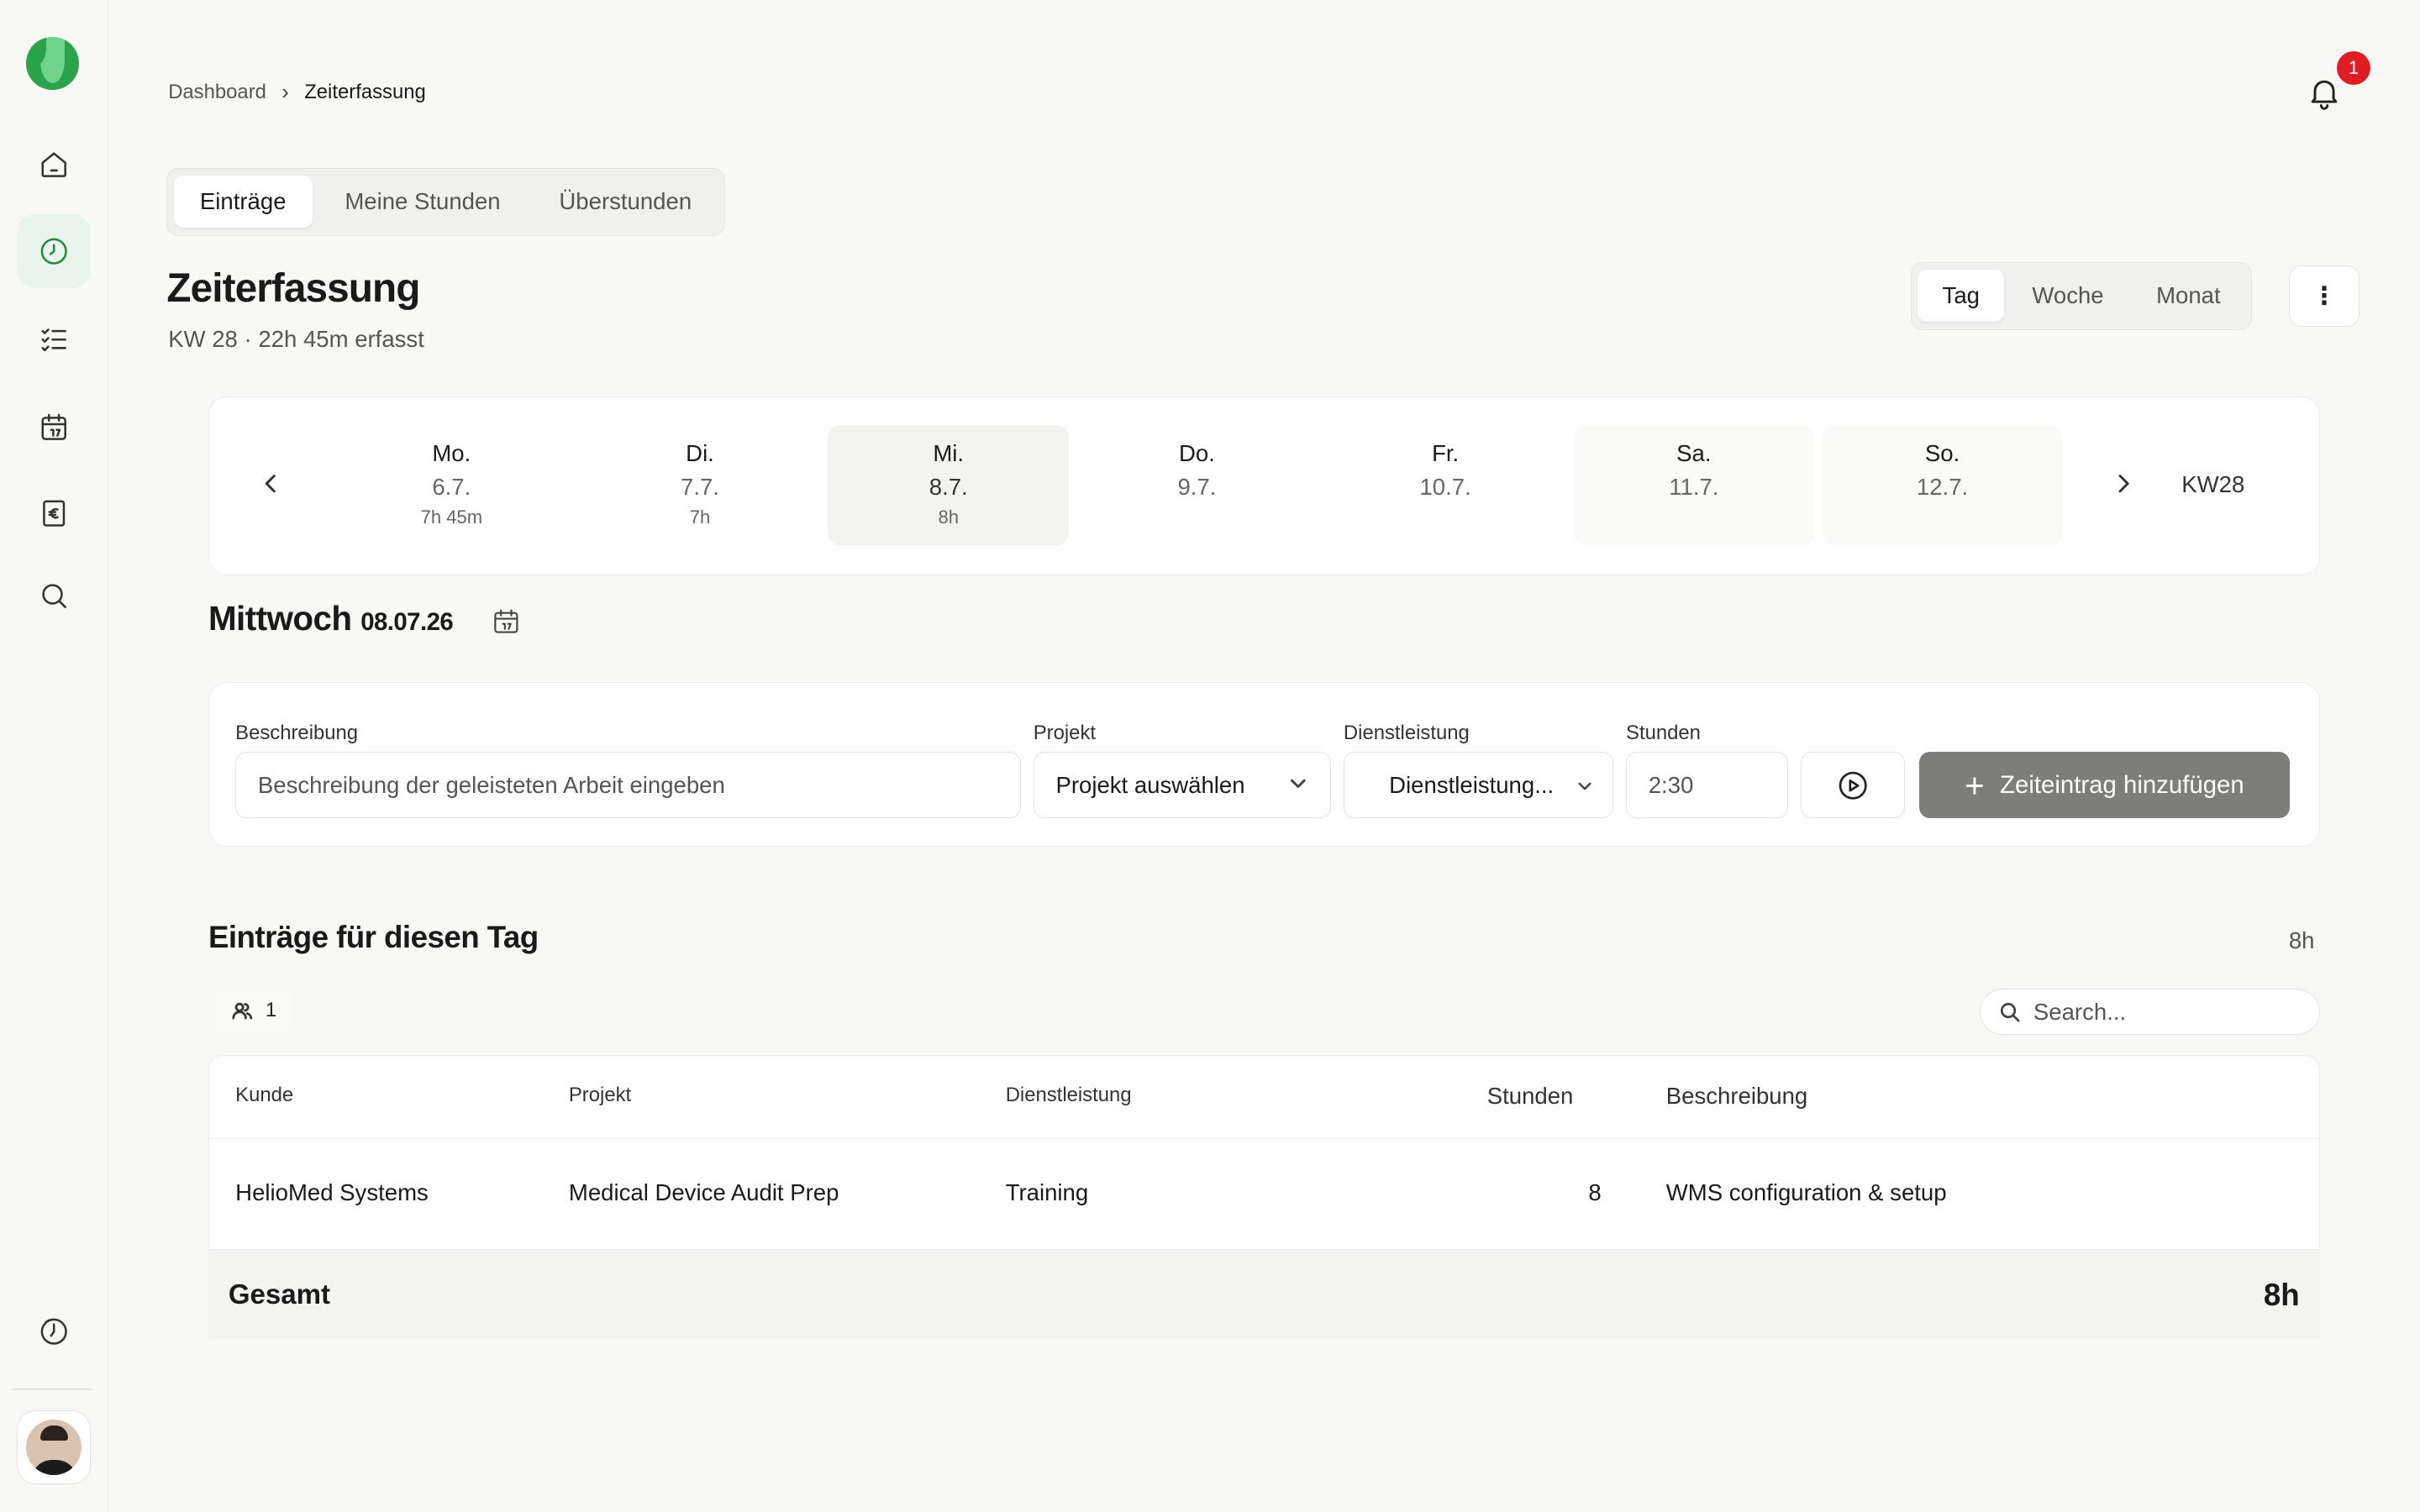 This screenshot has height=1512, width=2420. Describe the element at coordinates (2213, 484) in the screenshot. I see `week-number-label: KW28` at that location.